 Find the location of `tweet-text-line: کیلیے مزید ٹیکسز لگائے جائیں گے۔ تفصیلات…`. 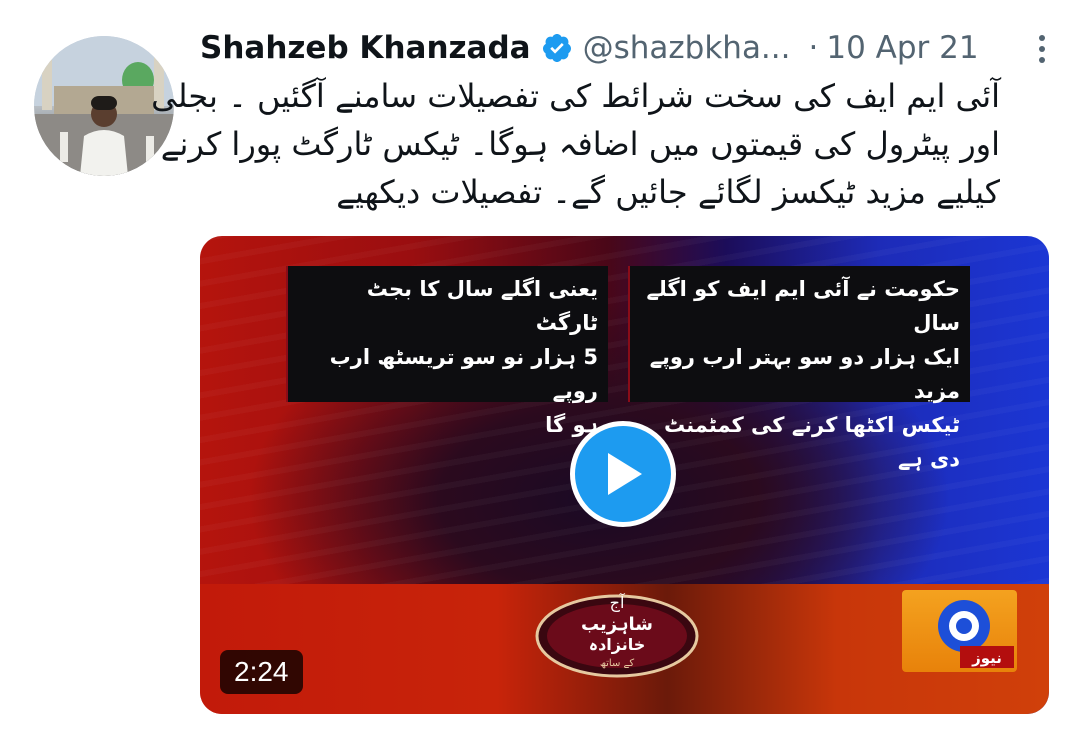

tweet-text-line: کیلیے مزید ٹیکسز لگائے جائیں گے۔ تفصیلات… is located at coordinates (668, 192).